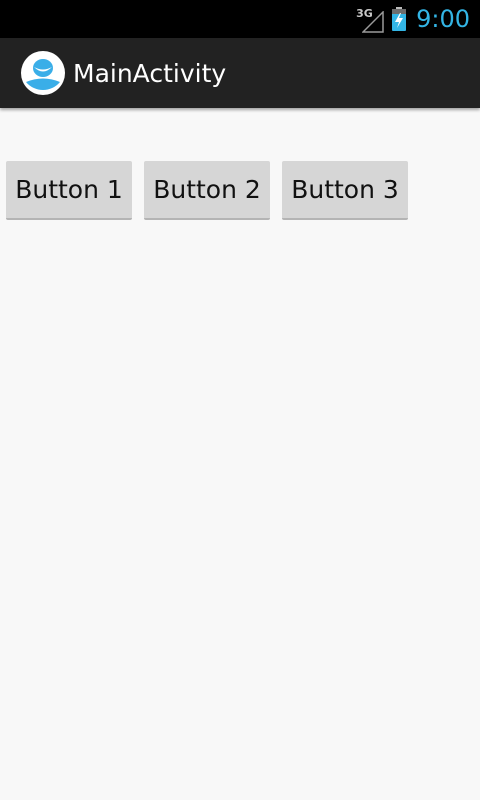 The width and height of the screenshot is (480, 800). What do you see at coordinates (43, 73) in the screenshot?
I see `app-launcher-face-icon` at bounding box center [43, 73].